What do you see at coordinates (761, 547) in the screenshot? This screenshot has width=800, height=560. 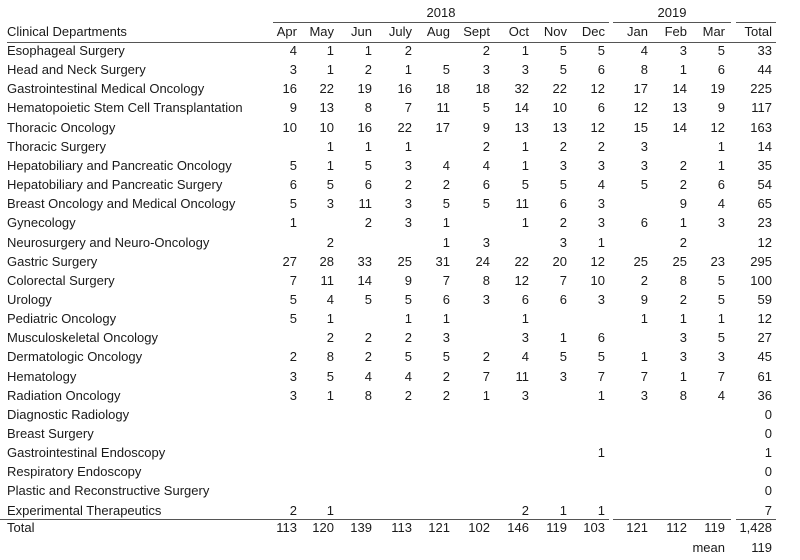 I see `mean-value: 119` at bounding box center [761, 547].